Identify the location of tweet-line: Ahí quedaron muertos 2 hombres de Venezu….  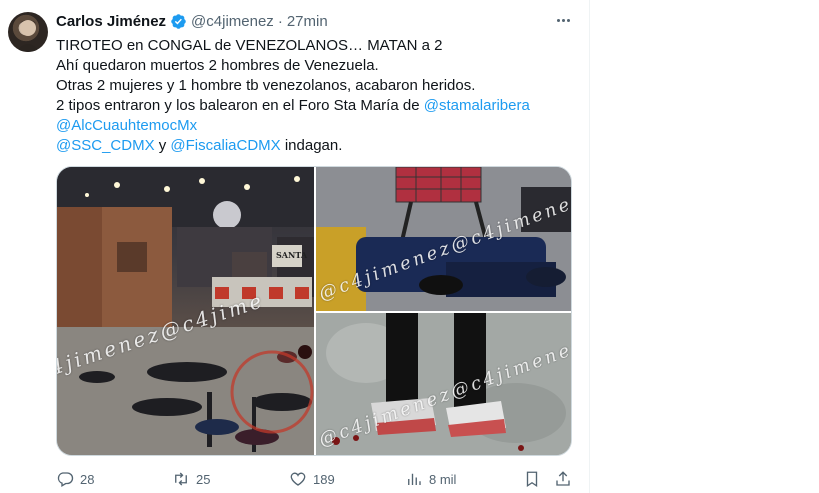
(217, 65).